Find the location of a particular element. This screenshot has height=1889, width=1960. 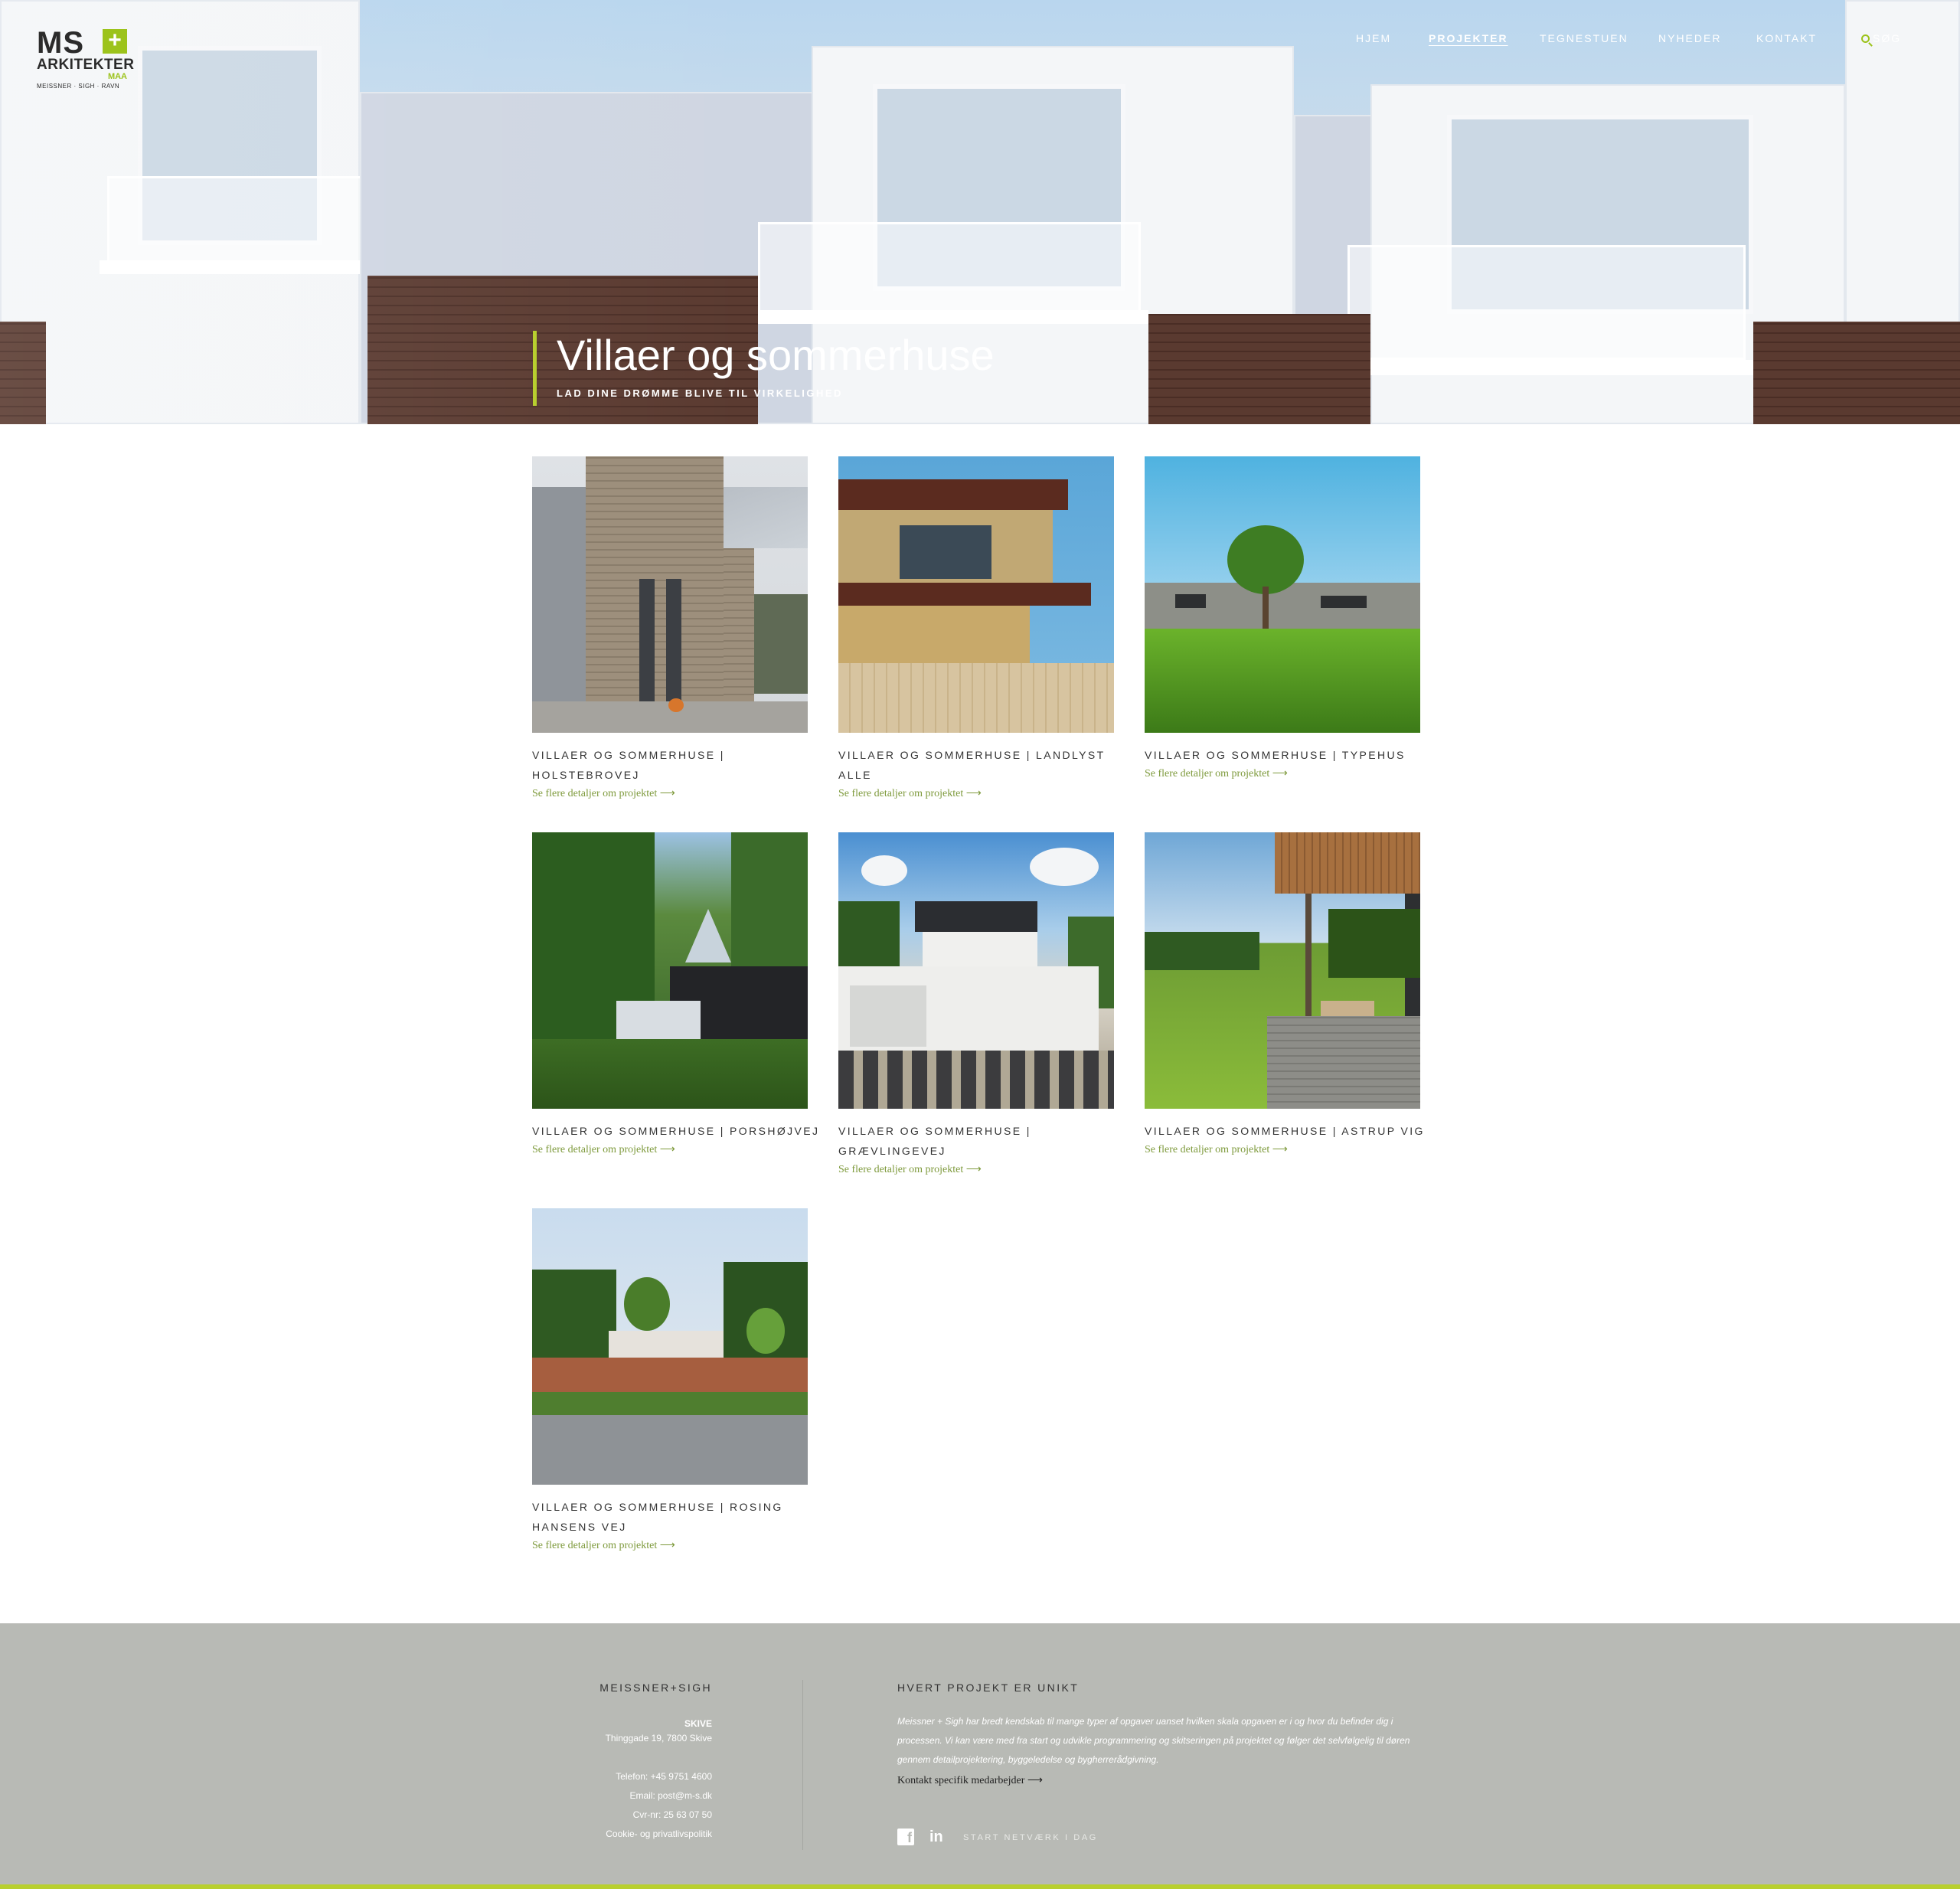

footer-social-text: START NETVÆRK I DAG is located at coordinates (1030, 1838).